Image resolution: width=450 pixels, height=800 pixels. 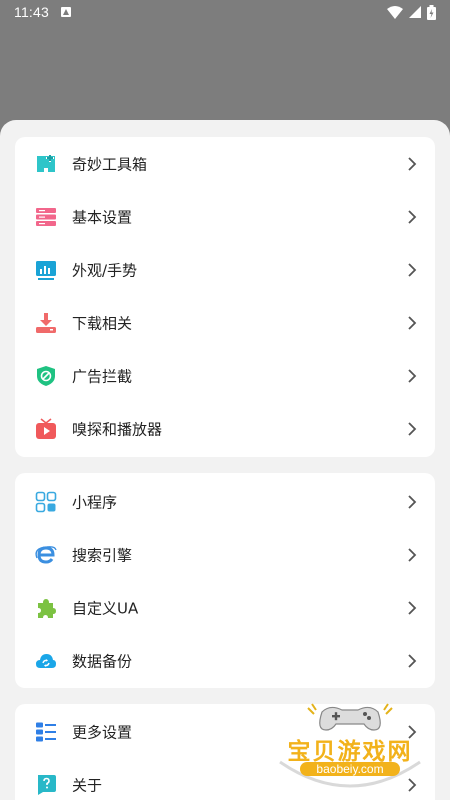 I want to click on toolbox-icon, so click(x=46, y=162).